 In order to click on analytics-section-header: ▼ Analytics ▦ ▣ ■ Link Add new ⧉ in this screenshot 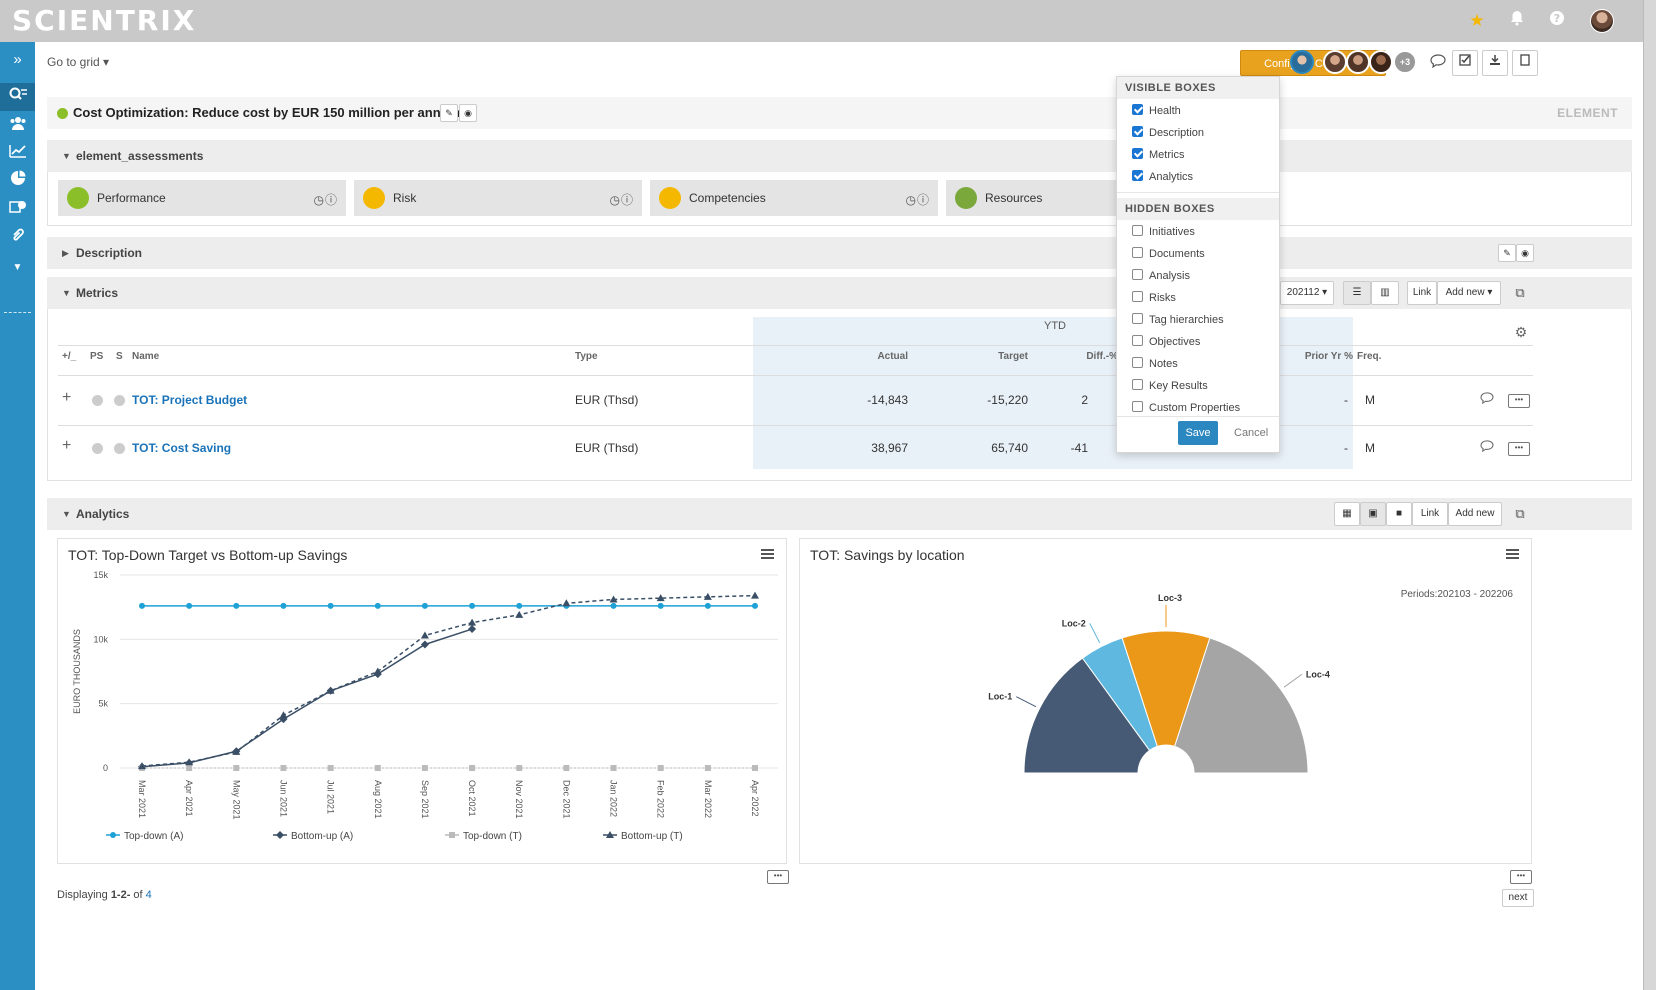, I will do `click(839, 514)`.